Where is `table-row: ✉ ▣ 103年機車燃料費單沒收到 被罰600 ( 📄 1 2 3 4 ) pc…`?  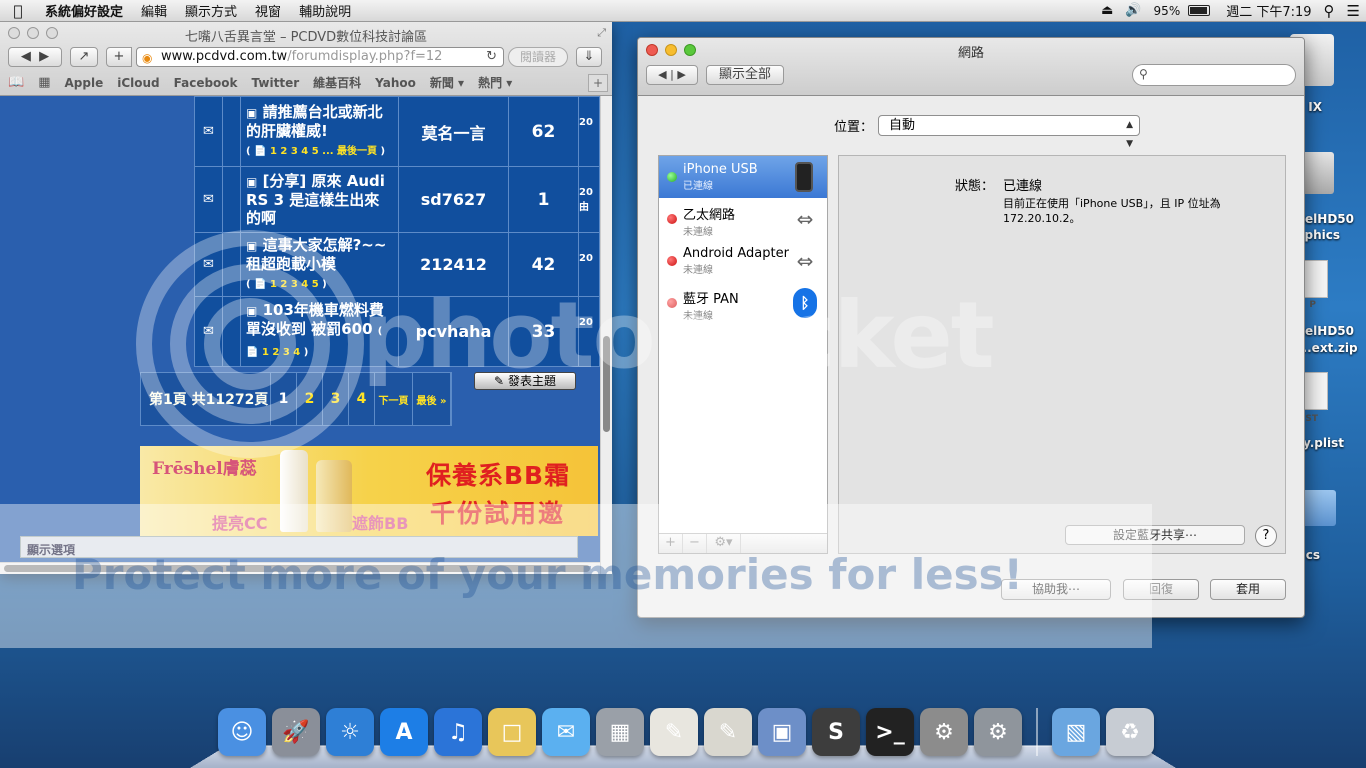 table-row: ✉ ▣ 103年機車燃料費單沒收到 被罰600 ( 📄 1 2 3 4 ) pc… is located at coordinates (397, 331).